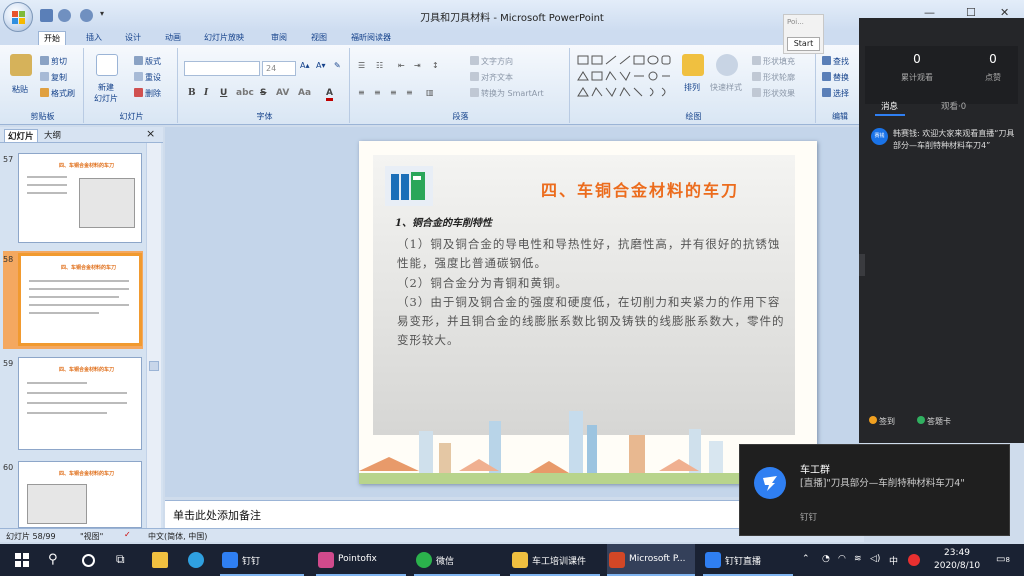 The width and height of the screenshot is (1024, 576). I want to click on clear-format-icon: ✎, so click(337, 65).